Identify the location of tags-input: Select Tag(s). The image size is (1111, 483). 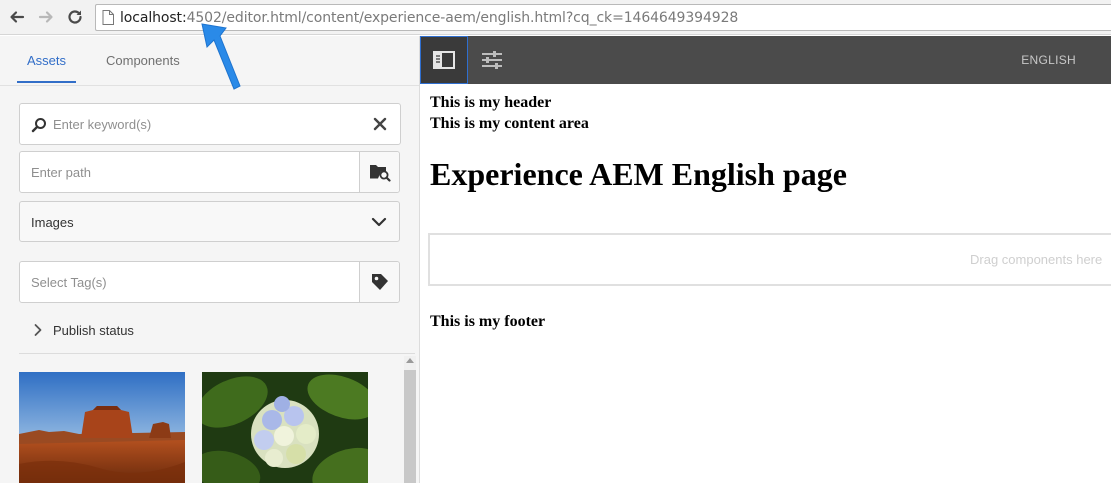
(209, 282).